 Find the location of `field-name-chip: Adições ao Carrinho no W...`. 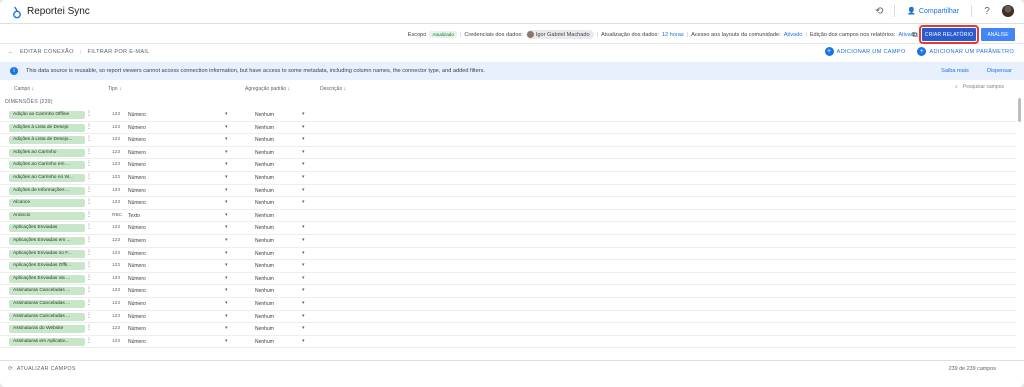

field-name-chip: Adições ao Carrinho no W... is located at coordinates (47, 177).